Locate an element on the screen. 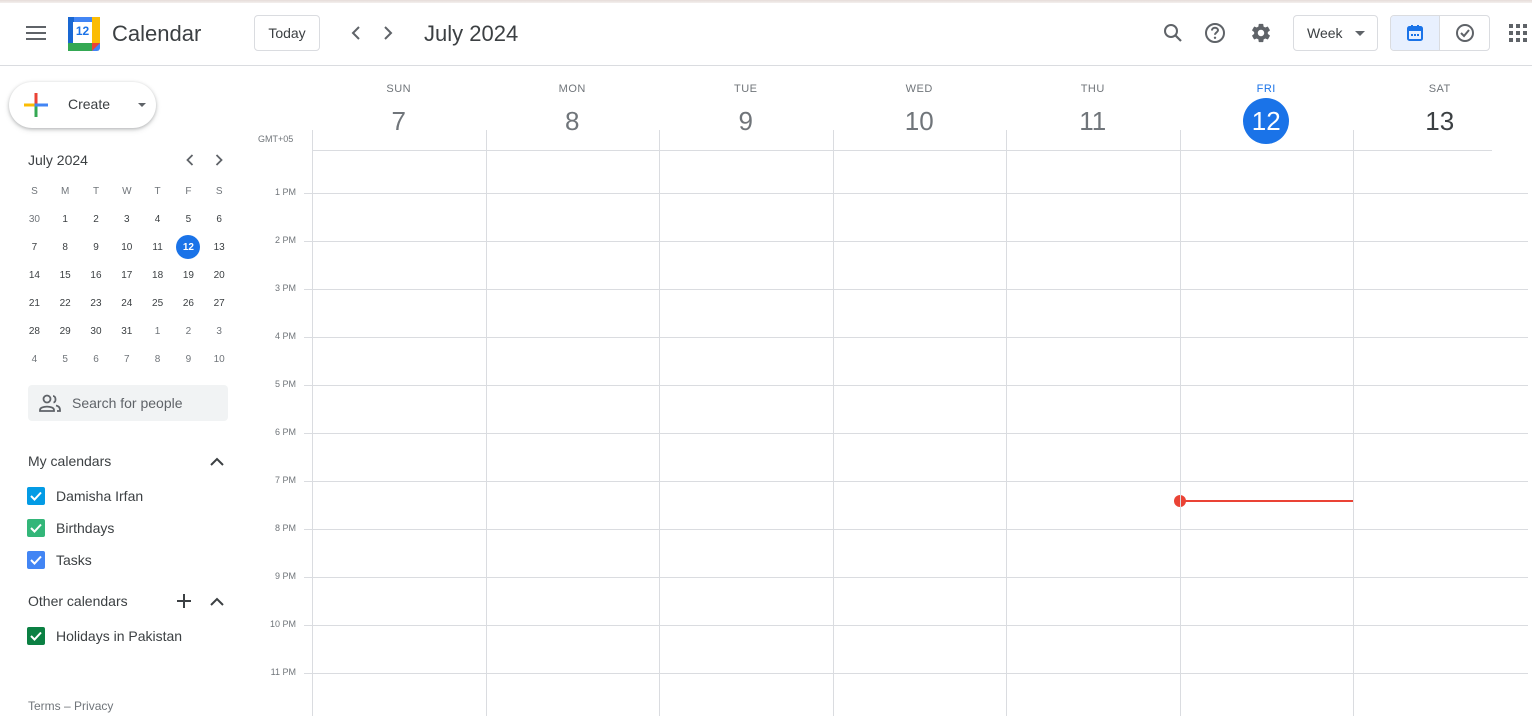  mini-calendar-day: 31 is located at coordinates (126, 331).